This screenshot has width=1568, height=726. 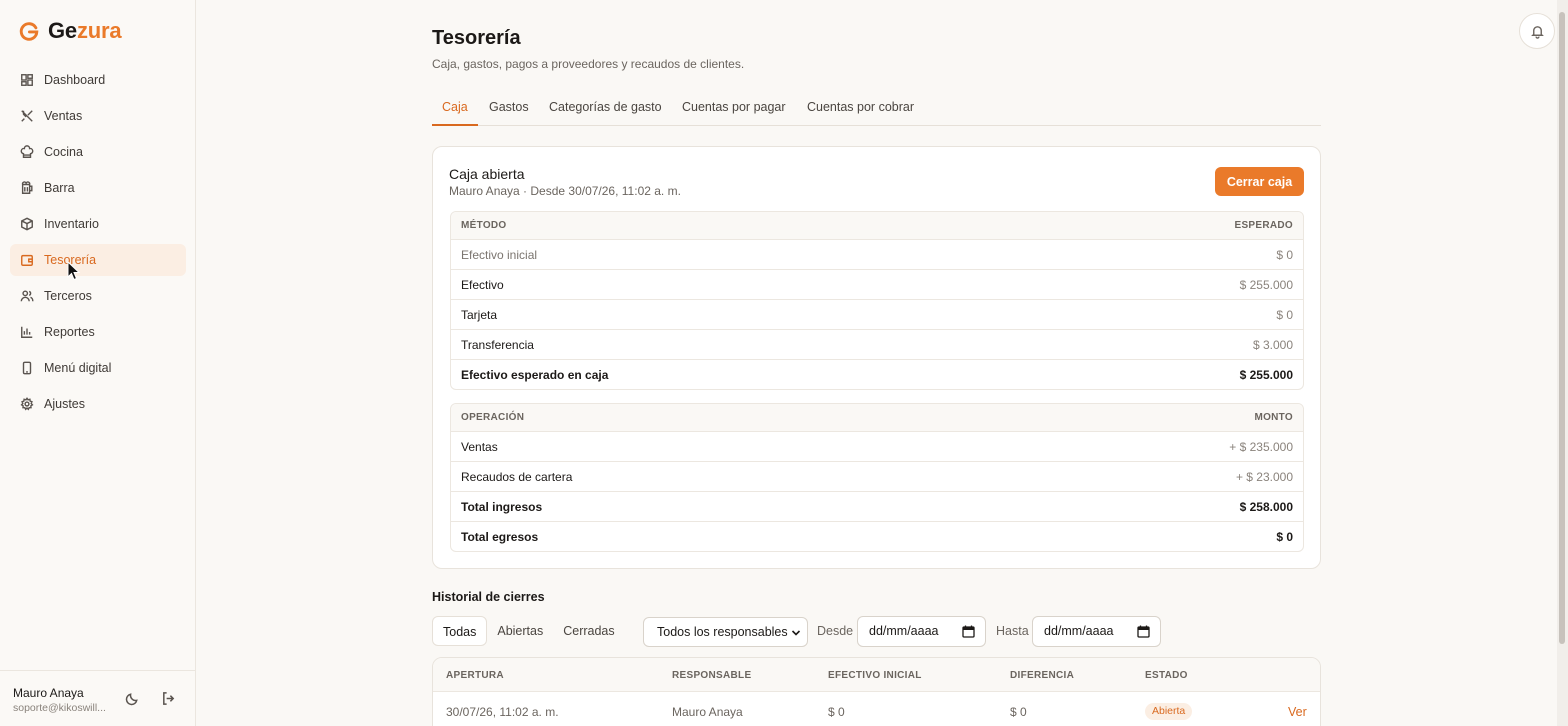 What do you see at coordinates (1166, 675) in the screenshot?
I see `column-header: ESTADO` at bounding box center [1166, 675].